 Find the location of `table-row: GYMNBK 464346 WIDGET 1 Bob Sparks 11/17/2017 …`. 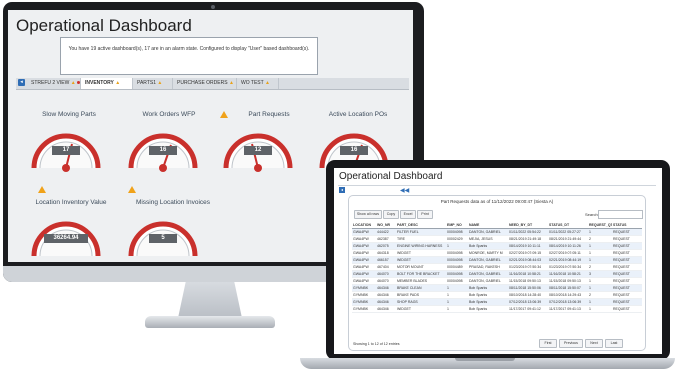

table-row: GYMNBK 464346 WIDGET 1 Bob Sparks 11/17/2017 … is located at coordinates (497, 309).